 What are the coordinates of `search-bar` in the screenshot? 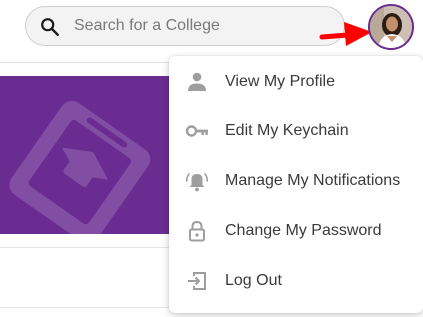 It's located at (185, 26).